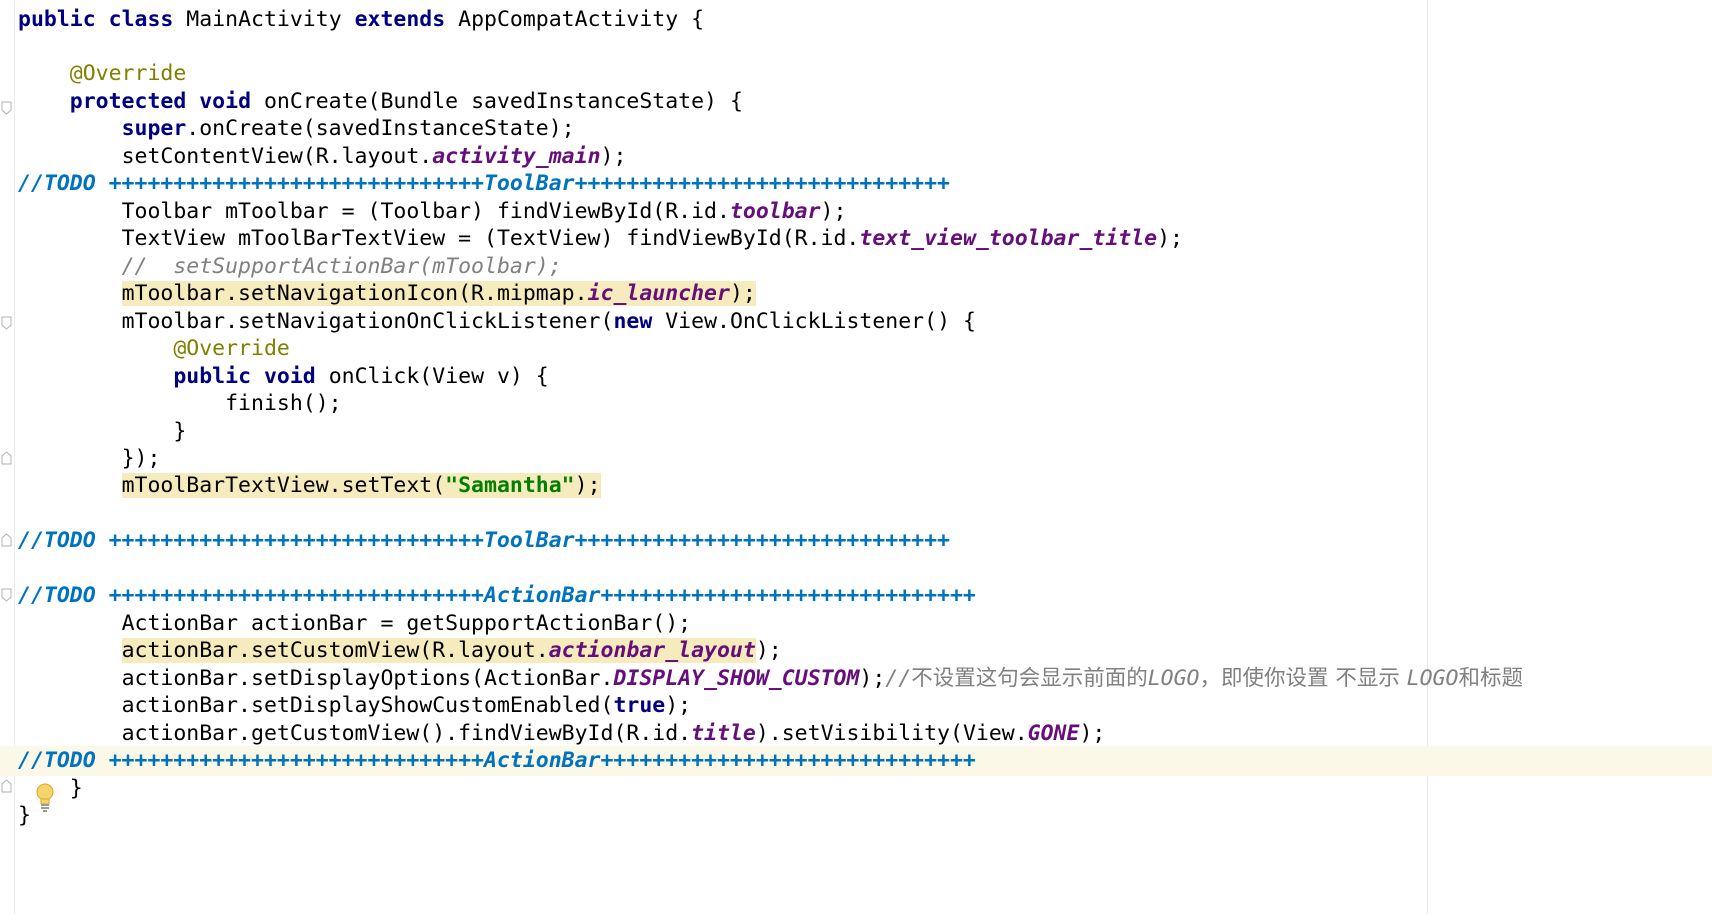 The width and height of the screenshot is (1712, 914). What do you see at coordinates (1053, 733) in the screenshot?
I see `field-reference: GONE` at bounding box center [1053, 733].